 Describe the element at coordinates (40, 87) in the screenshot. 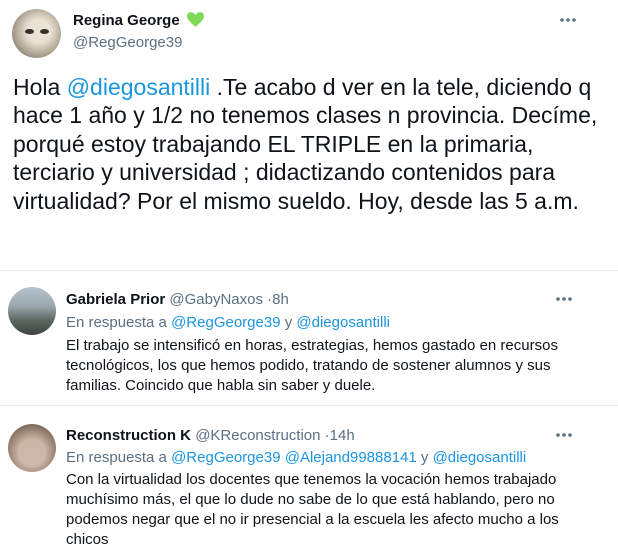

I see `tweet-text-part: Hola` at that location.